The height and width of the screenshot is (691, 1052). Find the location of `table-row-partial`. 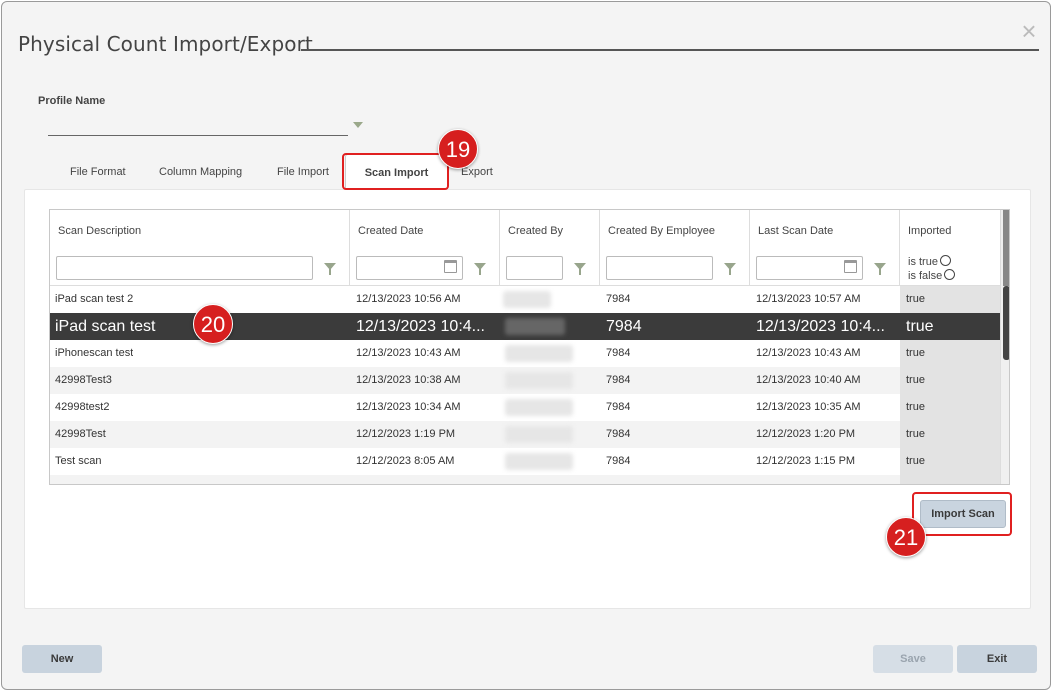

table-row-partial is located at coordinates (525, 479).